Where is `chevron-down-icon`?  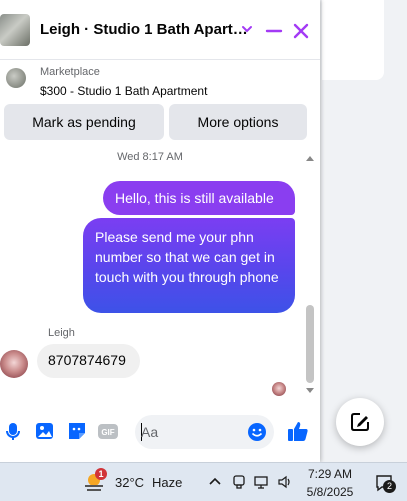
chevron-down-icon is located at coordinates (247, 29).